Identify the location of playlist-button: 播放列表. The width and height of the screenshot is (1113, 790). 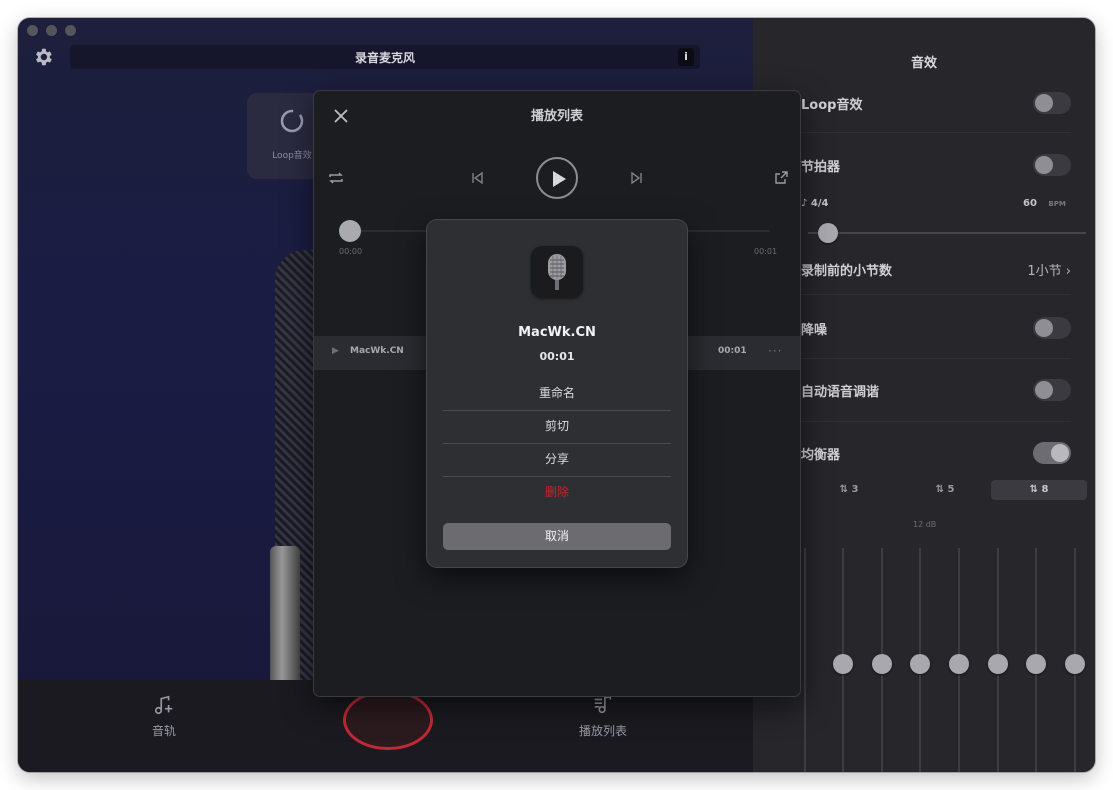
(603, 716).